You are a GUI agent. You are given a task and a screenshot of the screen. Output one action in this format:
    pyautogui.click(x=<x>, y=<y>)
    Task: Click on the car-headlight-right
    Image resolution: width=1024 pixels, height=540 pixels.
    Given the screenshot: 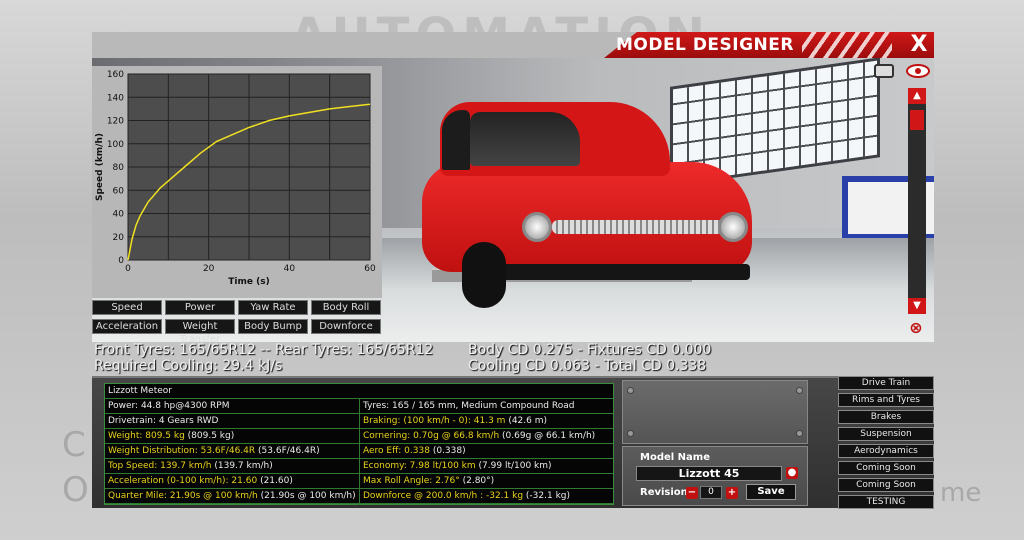 What is the action you would take?
    pyautogui.click(x=733, y=227)
    